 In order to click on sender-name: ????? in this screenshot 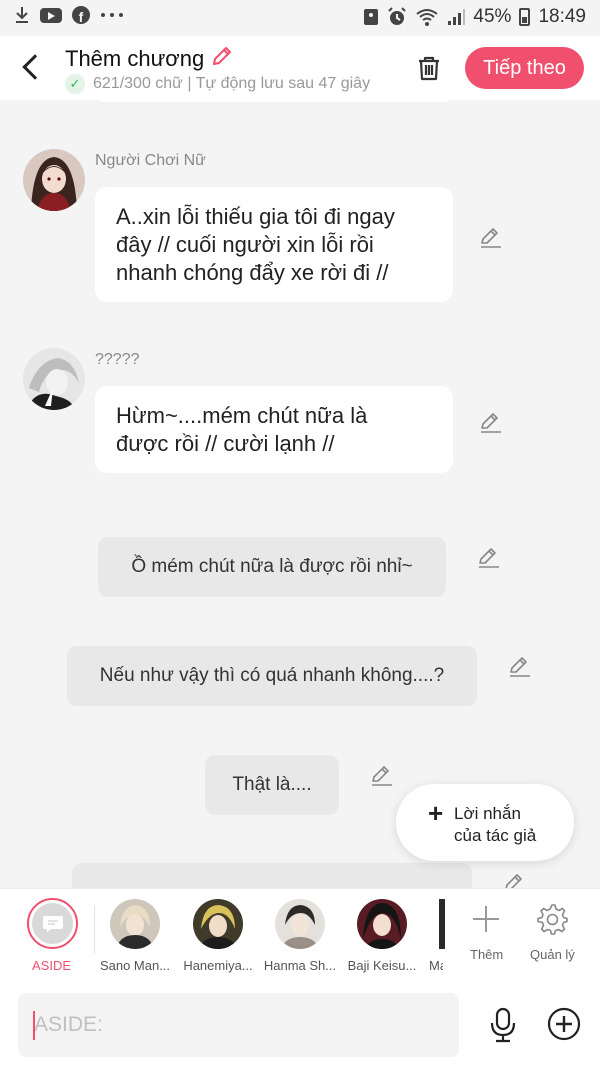, I will do `click(117, 359)`.